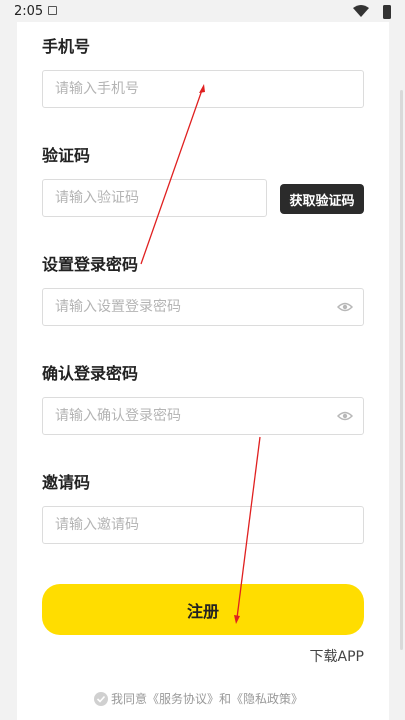 The image size is (405, 720). What do you see at coordinates (183, 698) in the screenshot?
I see `terms-link: 《服务协议》` at bounding box center [183, 698].